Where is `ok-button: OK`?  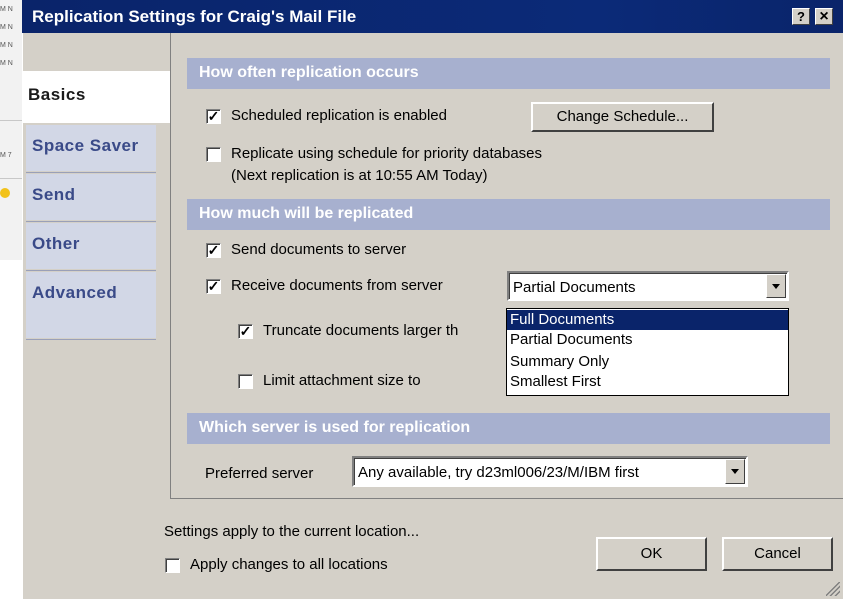
ok-button: OK is located at coordinates (651, 554).